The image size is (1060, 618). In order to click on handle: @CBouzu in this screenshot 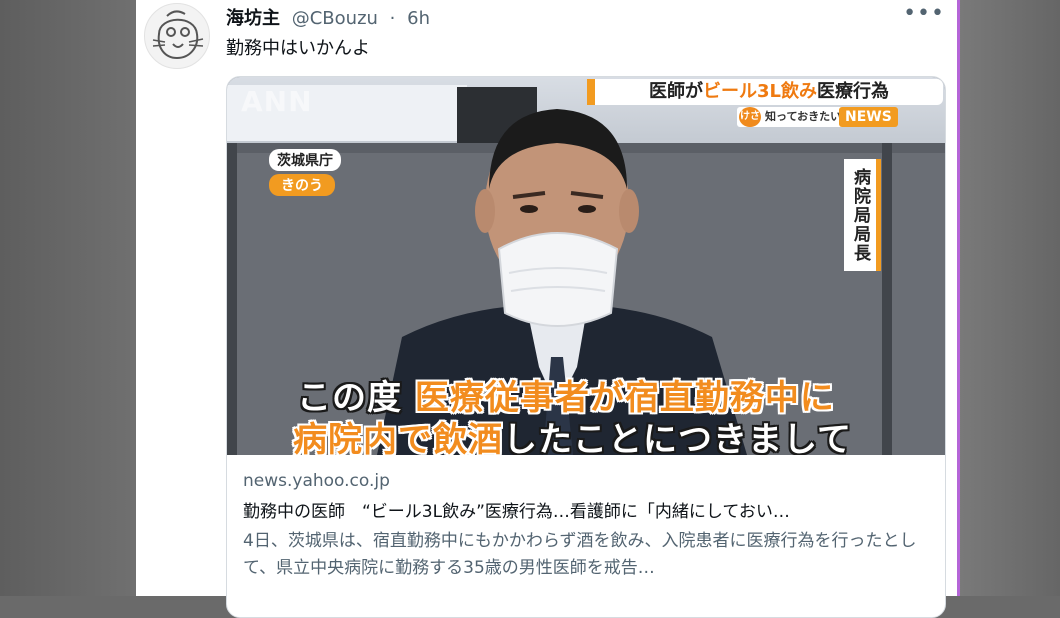, I will do `click(335, 18)`.